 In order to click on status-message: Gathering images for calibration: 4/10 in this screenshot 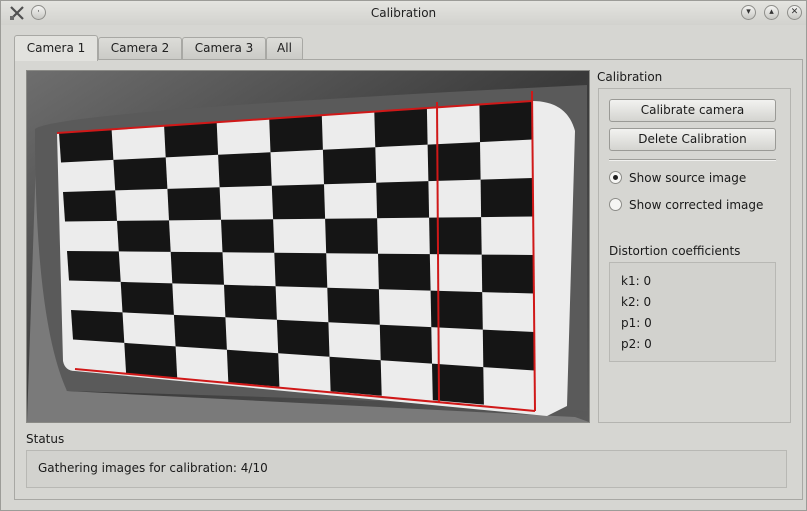, I will do `click(153, 468)`.